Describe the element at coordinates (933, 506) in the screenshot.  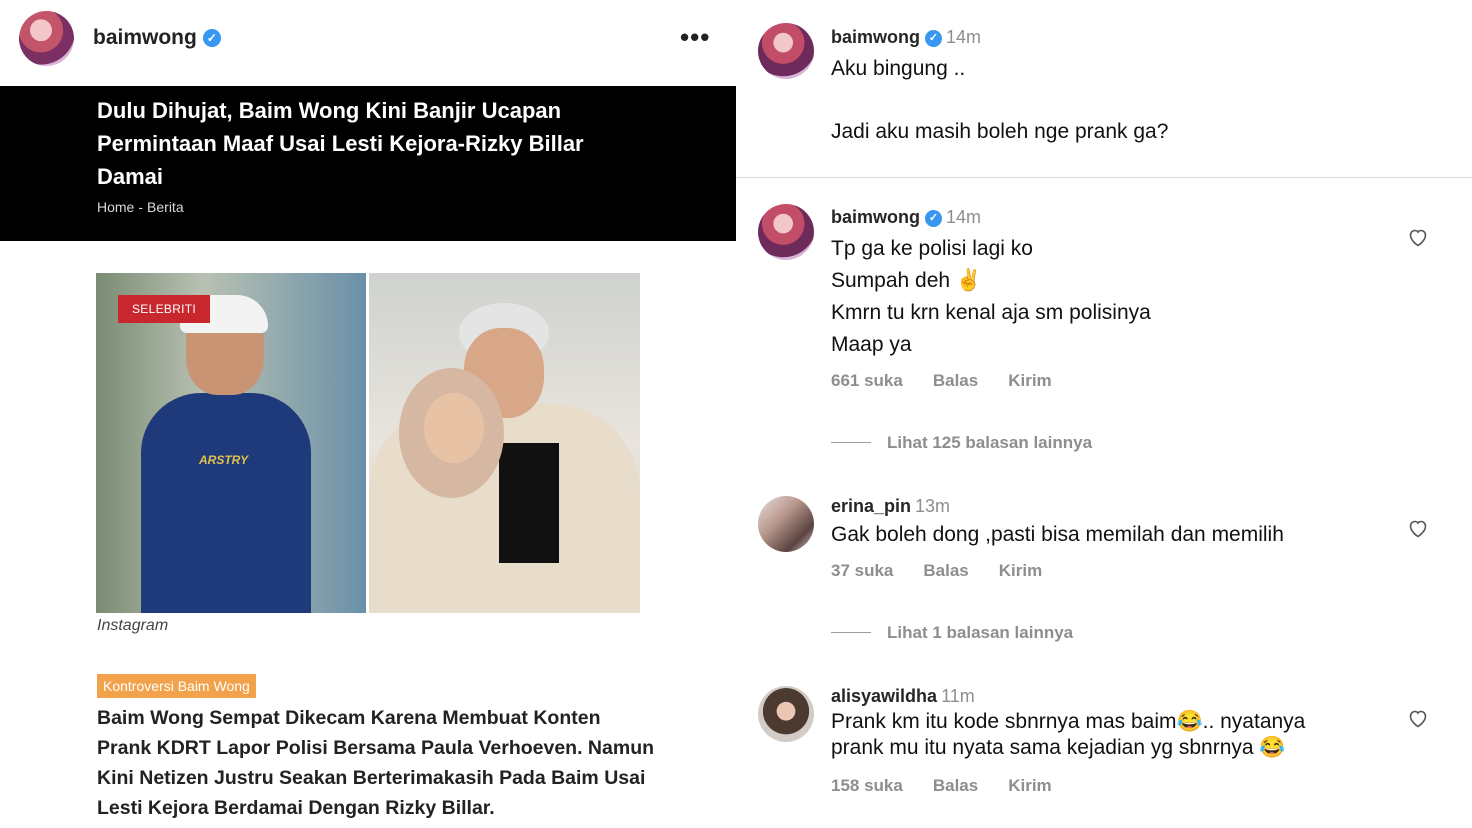
I see `timestamp: 13m` at that location.